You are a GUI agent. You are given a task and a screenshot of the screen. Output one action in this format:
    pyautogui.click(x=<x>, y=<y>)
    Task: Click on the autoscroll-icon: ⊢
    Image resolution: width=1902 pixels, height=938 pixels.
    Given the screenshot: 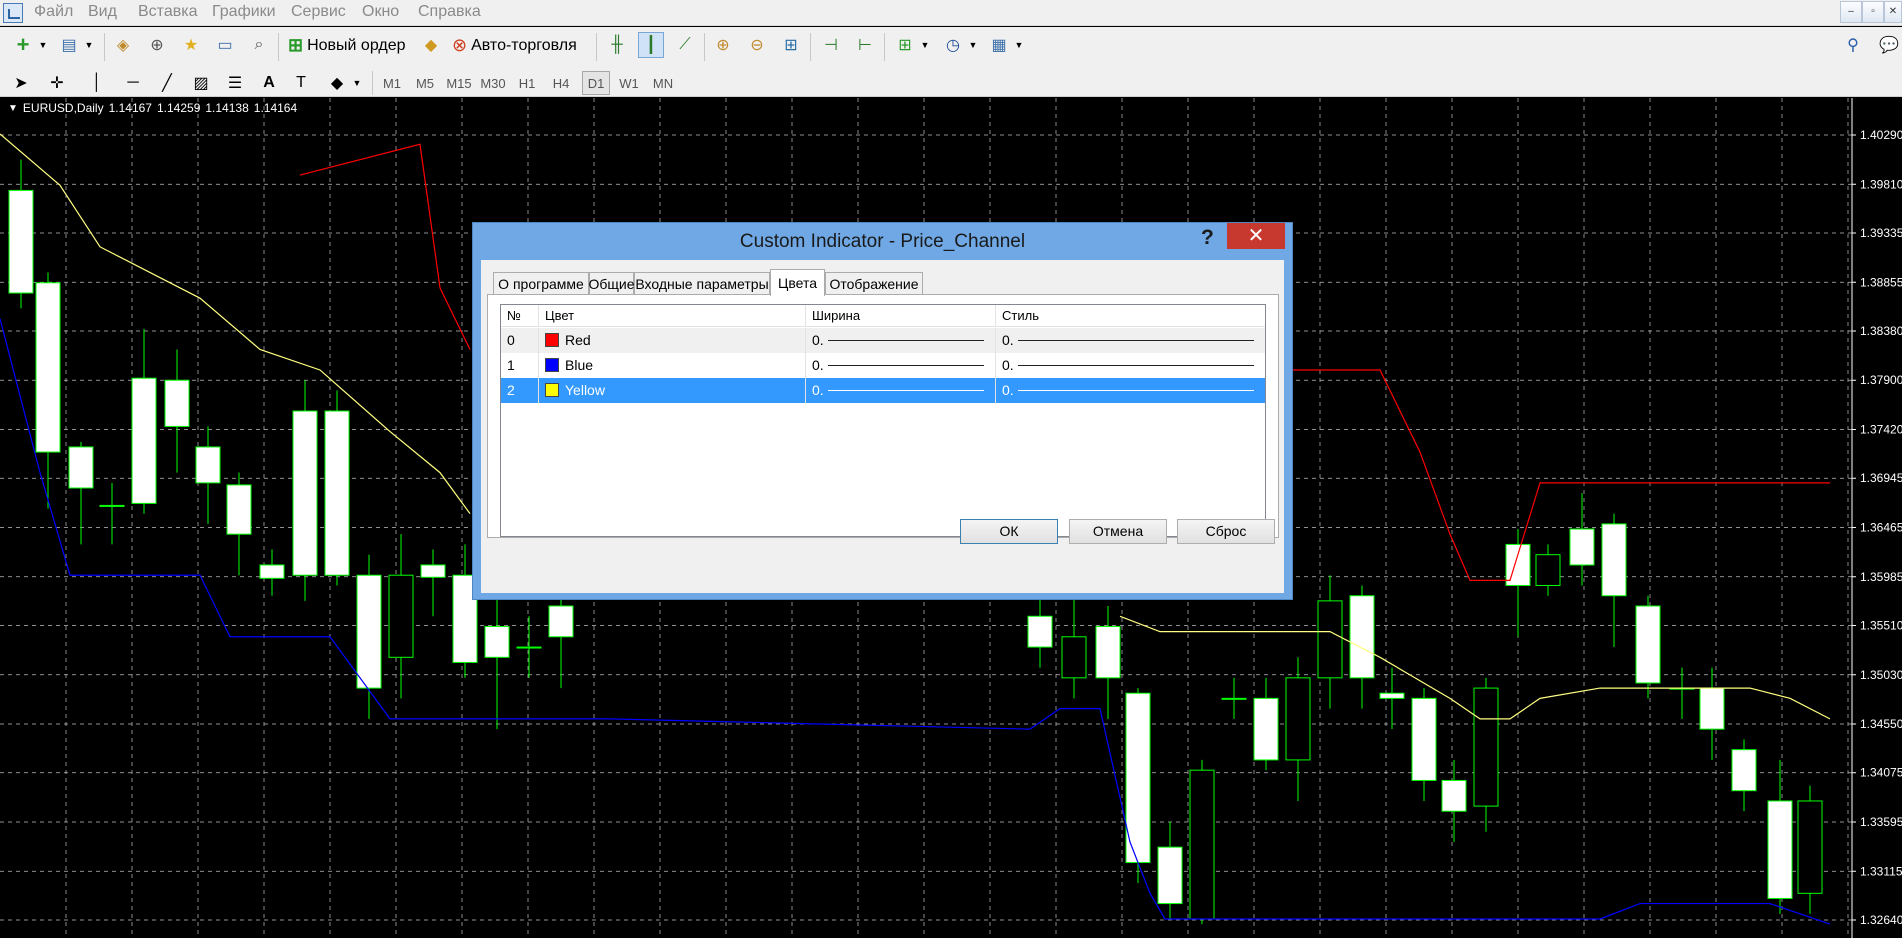 What is the action you would take?
    pyautogui.click(x=865, y=45)
    